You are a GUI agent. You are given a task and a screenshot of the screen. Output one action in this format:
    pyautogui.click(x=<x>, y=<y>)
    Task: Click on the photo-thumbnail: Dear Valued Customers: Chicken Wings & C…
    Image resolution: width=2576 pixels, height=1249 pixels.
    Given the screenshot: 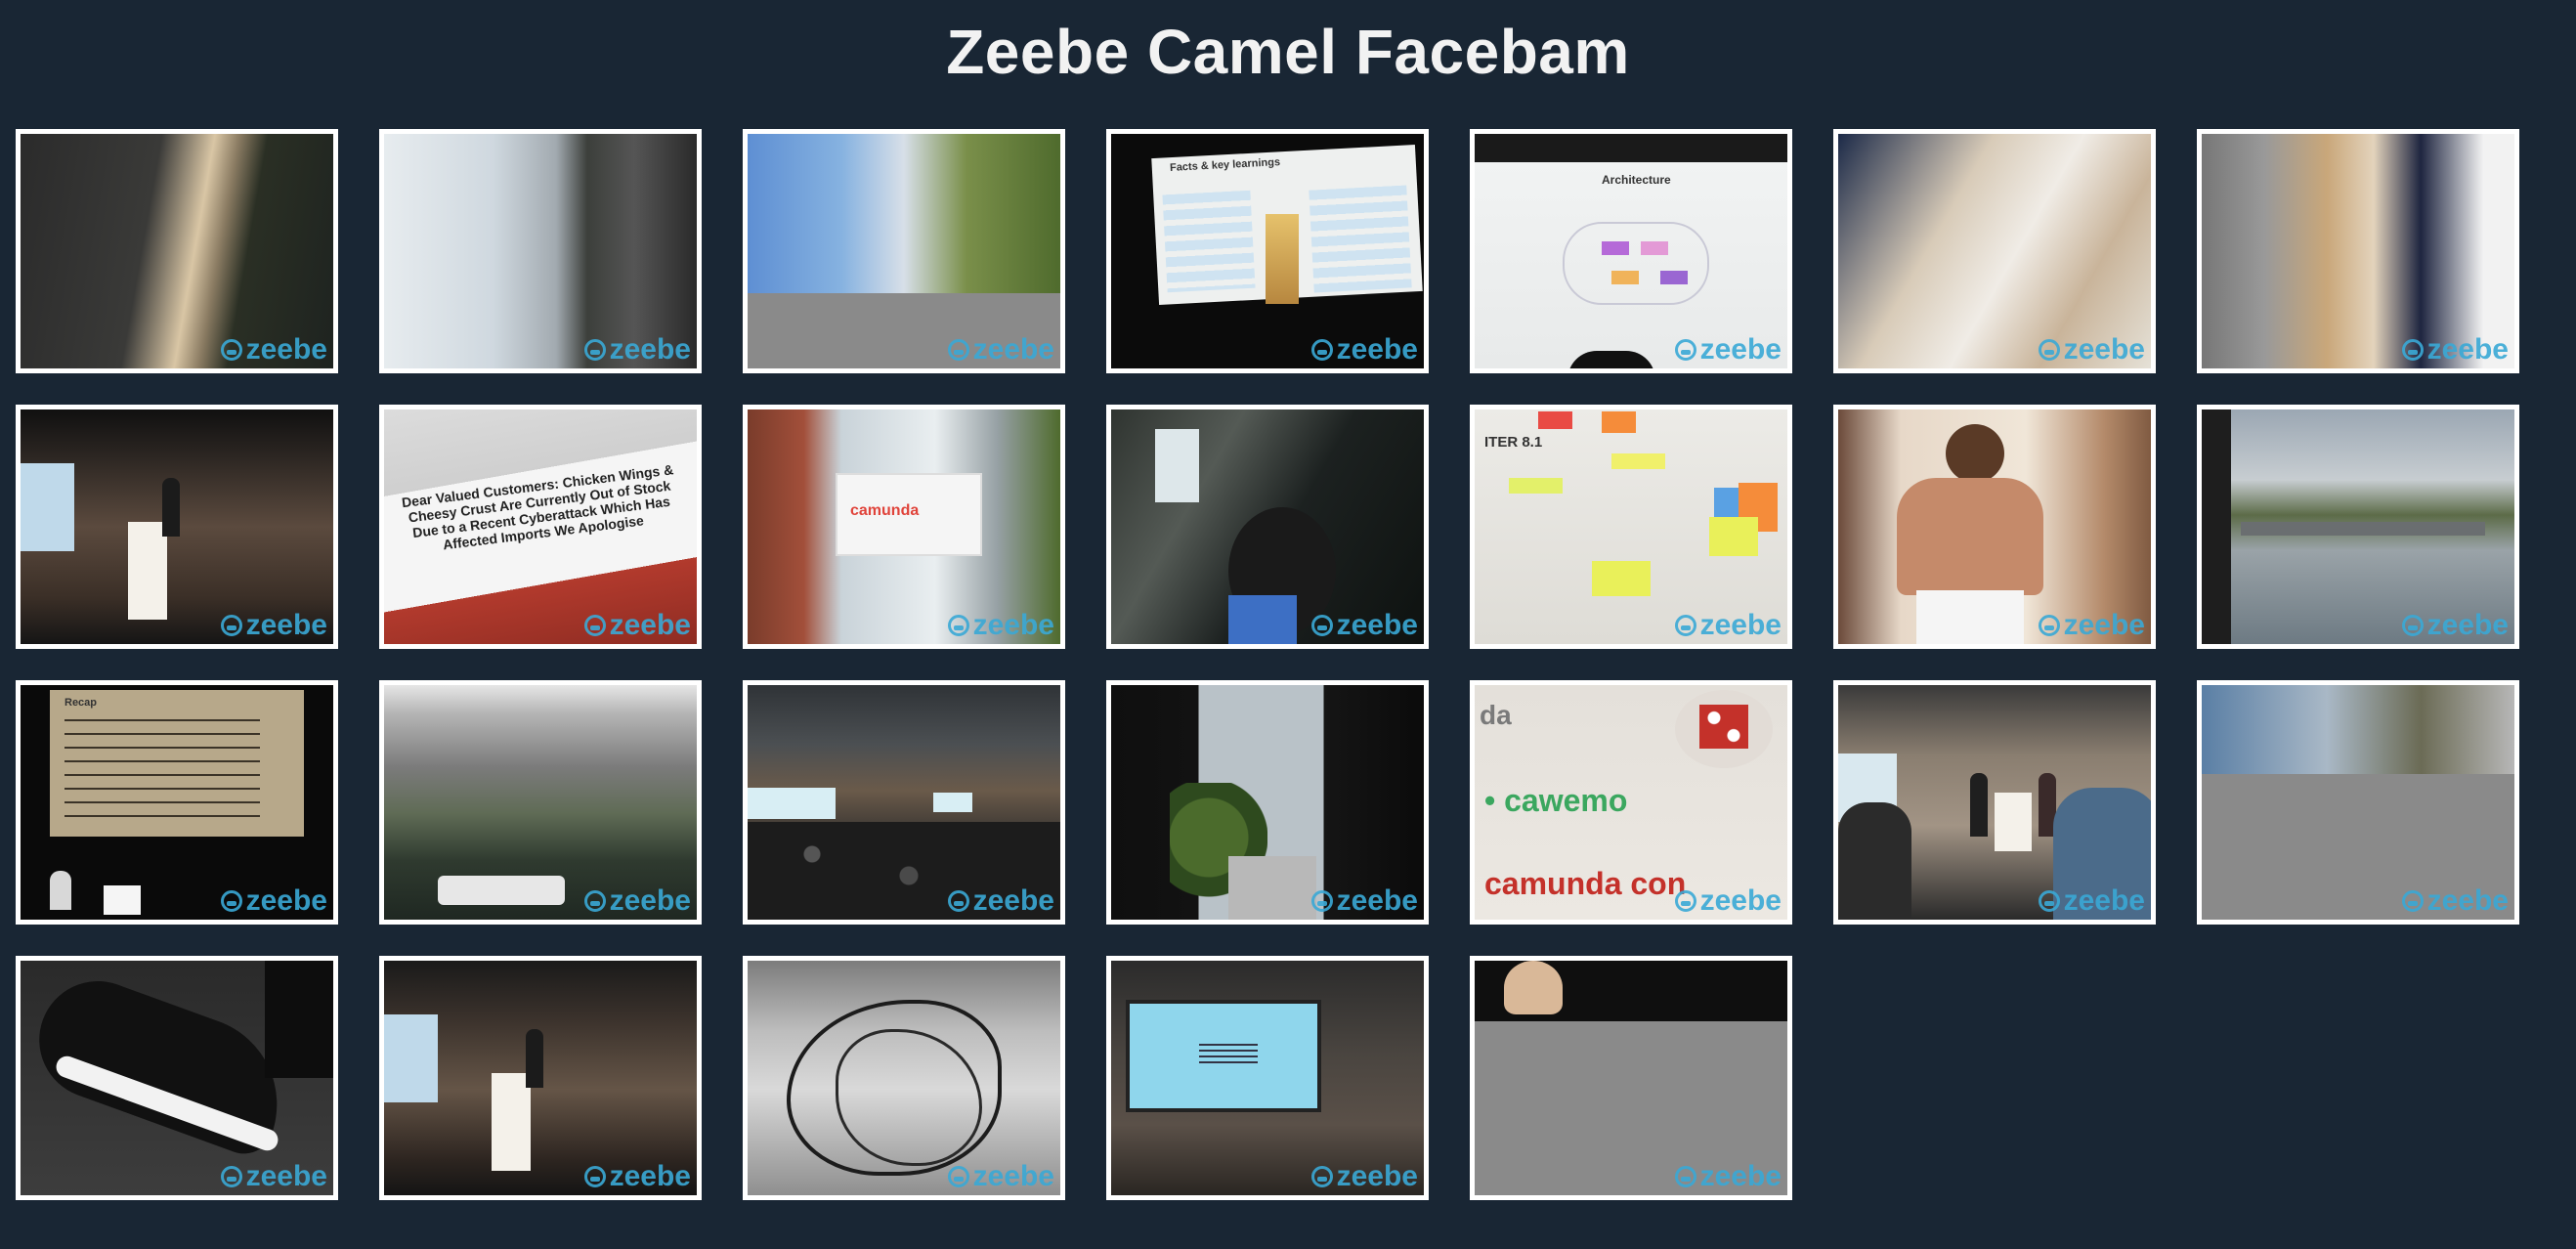 What is the action you would take?
    pyautogui.click(x=541, y=527)
    